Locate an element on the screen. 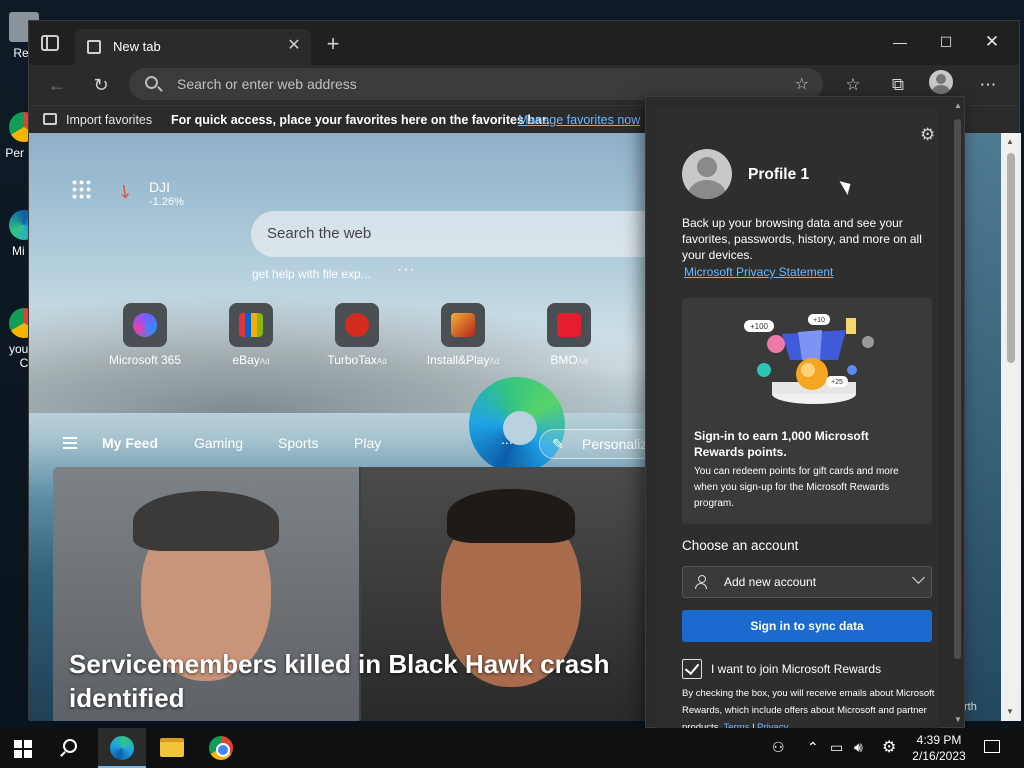 The image size is (1024, 768). web-search-input: Search the web is located at coordinates (319, 233).